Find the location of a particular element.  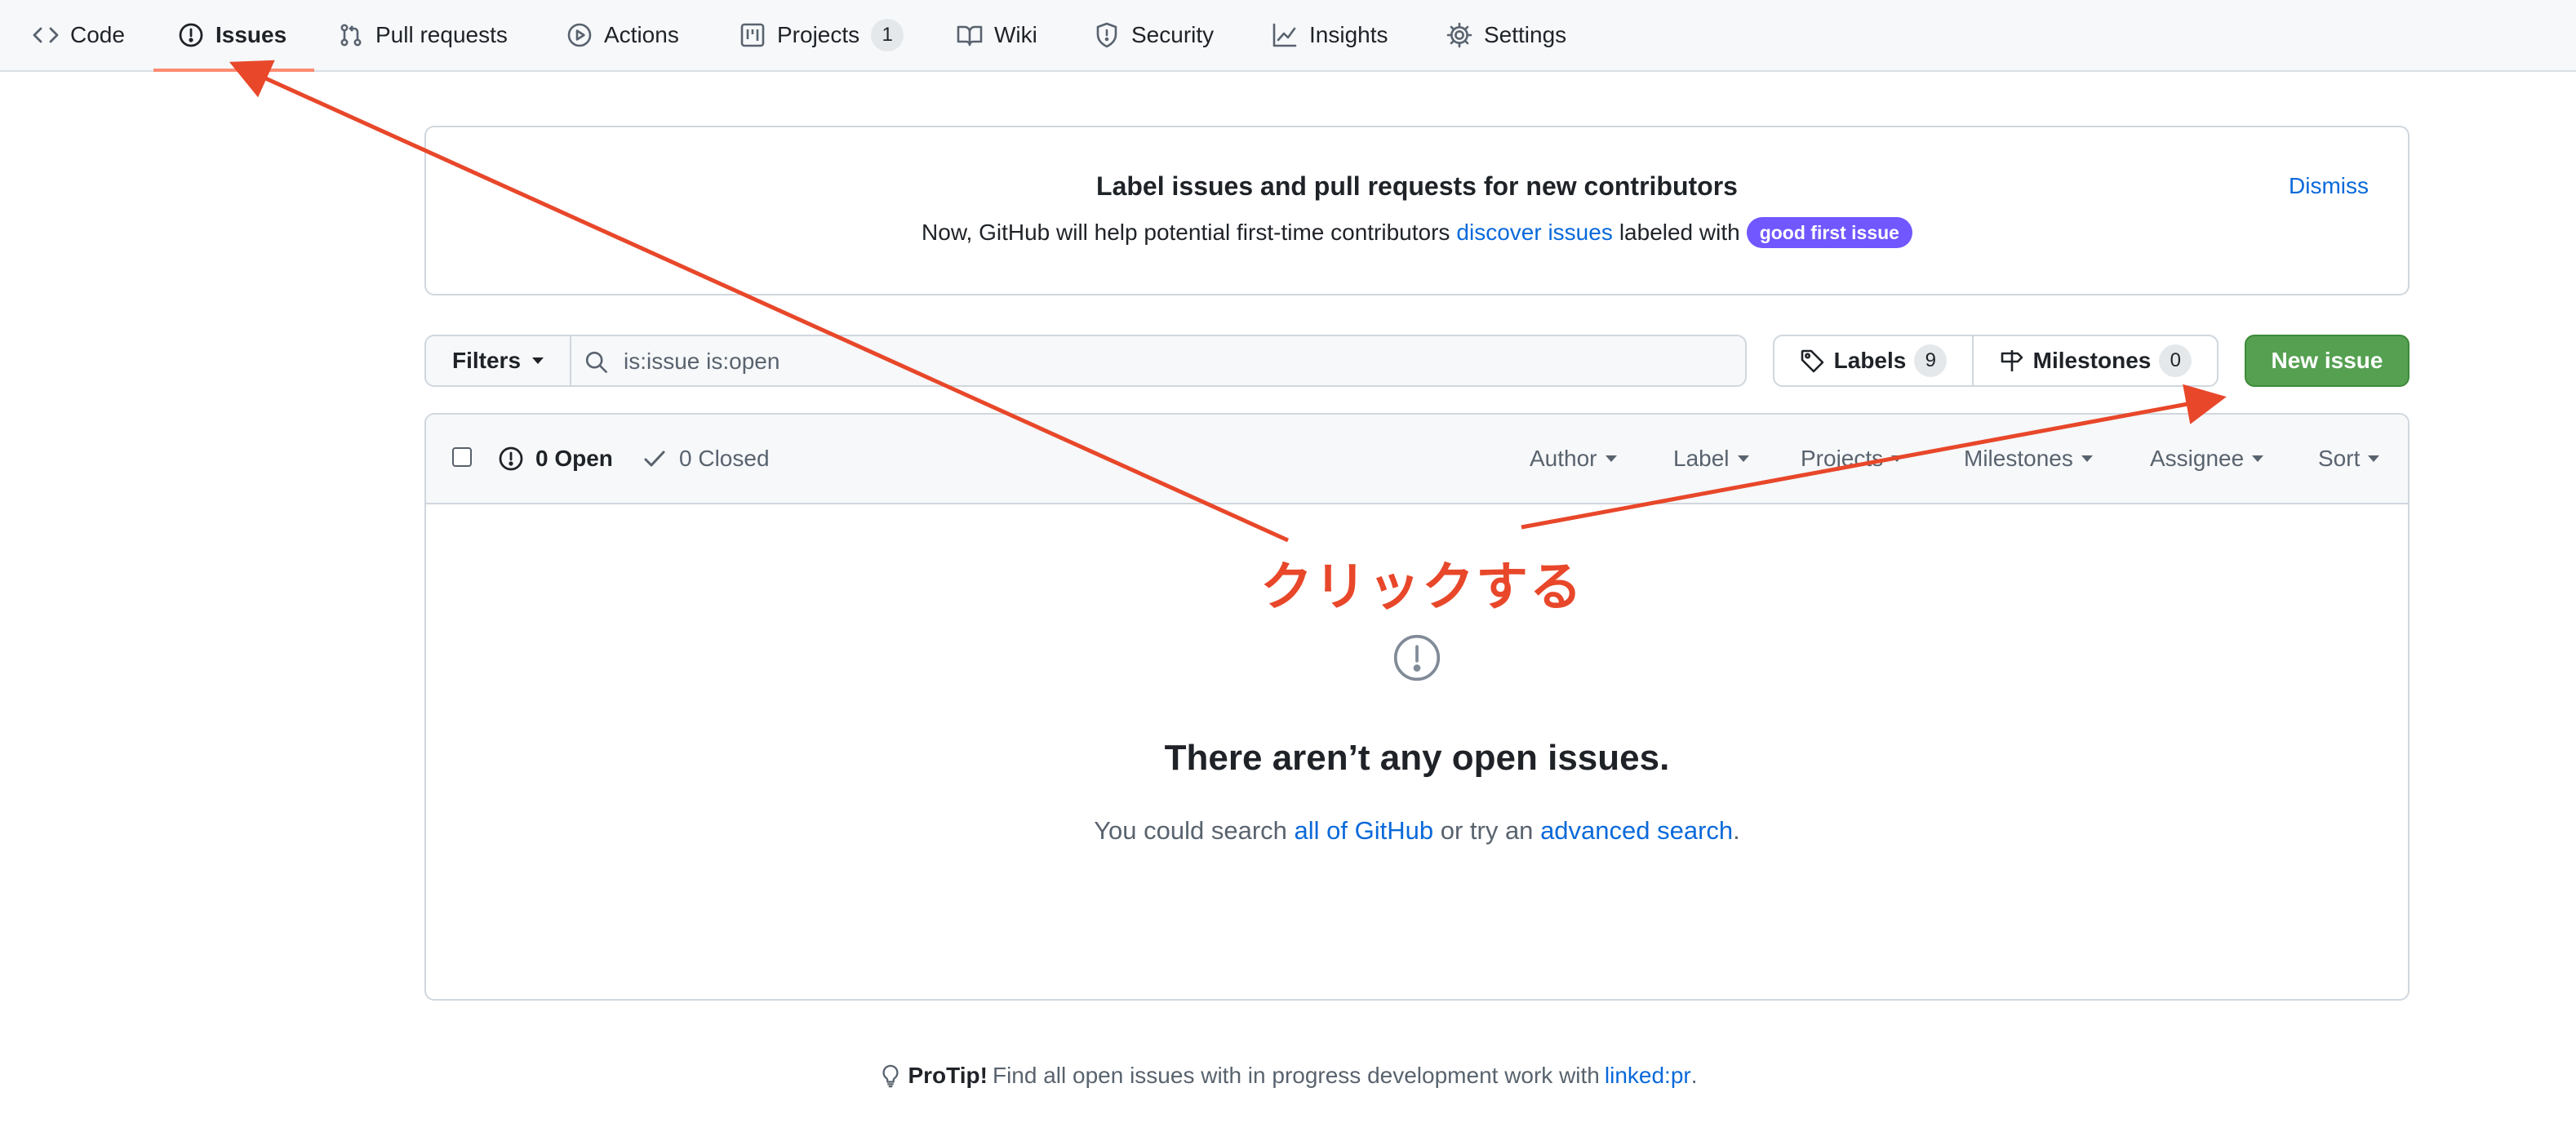

sort-filter: Sort is located at coordinates (2349, 459).